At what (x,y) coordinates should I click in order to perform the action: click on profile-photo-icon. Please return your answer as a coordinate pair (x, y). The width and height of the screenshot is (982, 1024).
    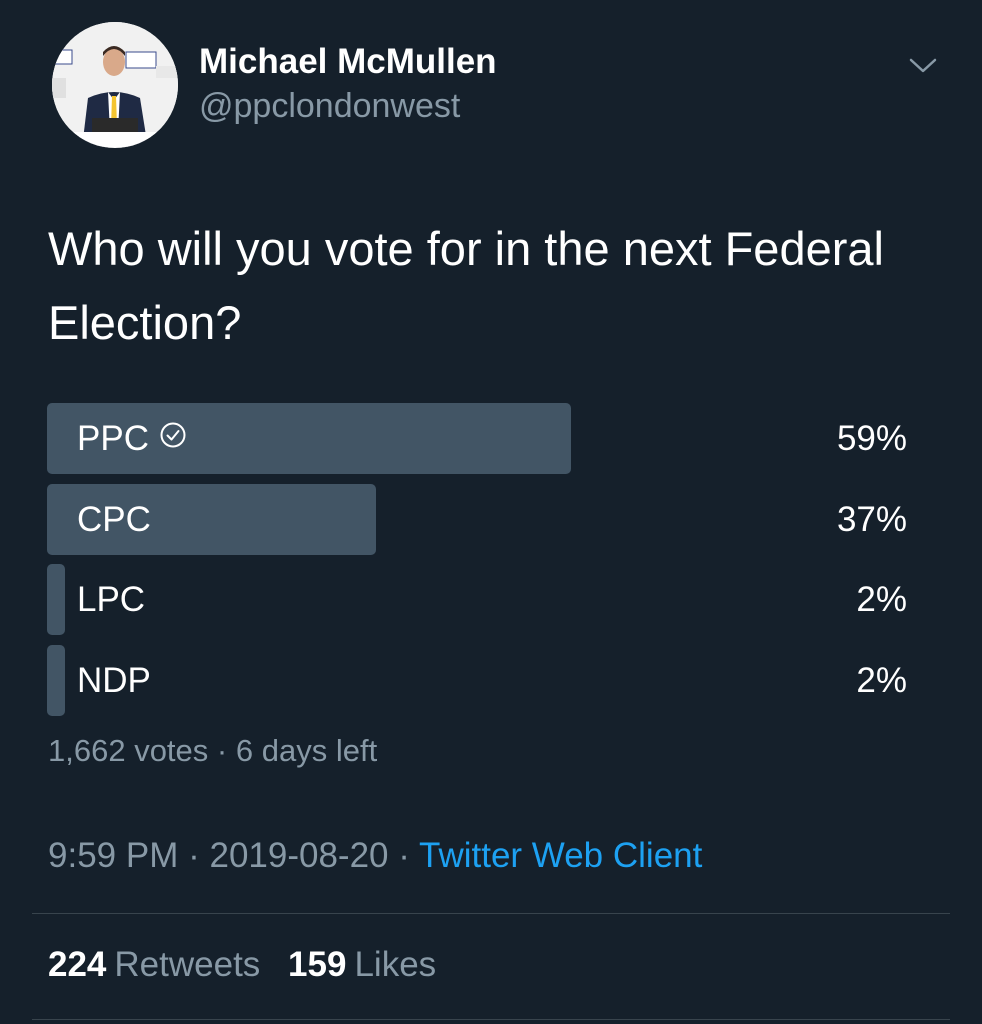
    Looking at the image, I should click on (115, 85).